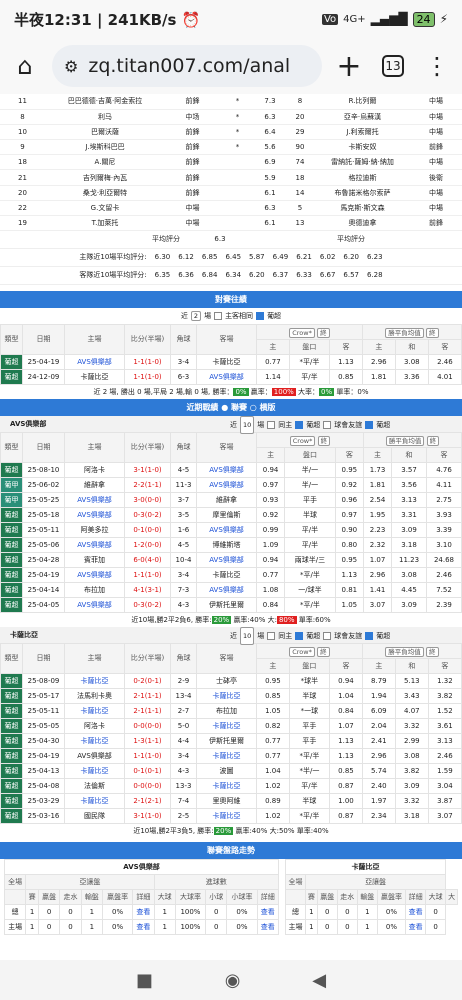 The image size is (462, 1000). What do you see at coordinates (15, 896) in the screenshot?
I see `column-header` at bounding box center [15, 896].